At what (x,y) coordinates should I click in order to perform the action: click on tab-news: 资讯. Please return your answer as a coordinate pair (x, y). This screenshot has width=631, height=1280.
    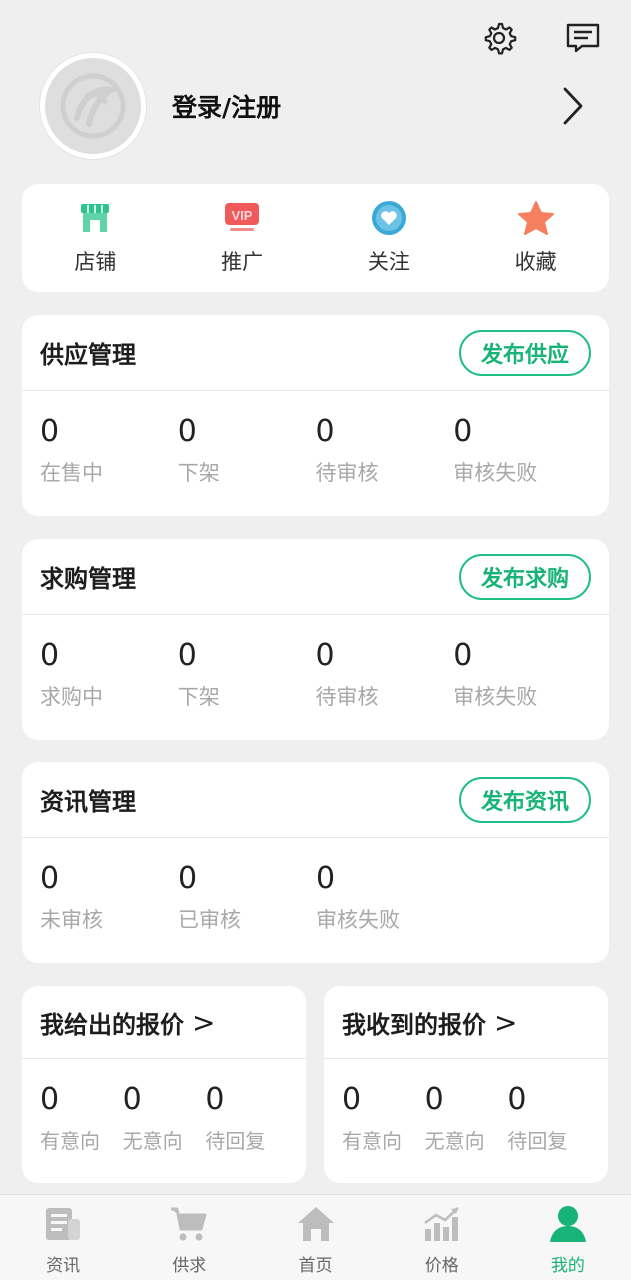
    Looking at the image, I should click on (63, 1237).